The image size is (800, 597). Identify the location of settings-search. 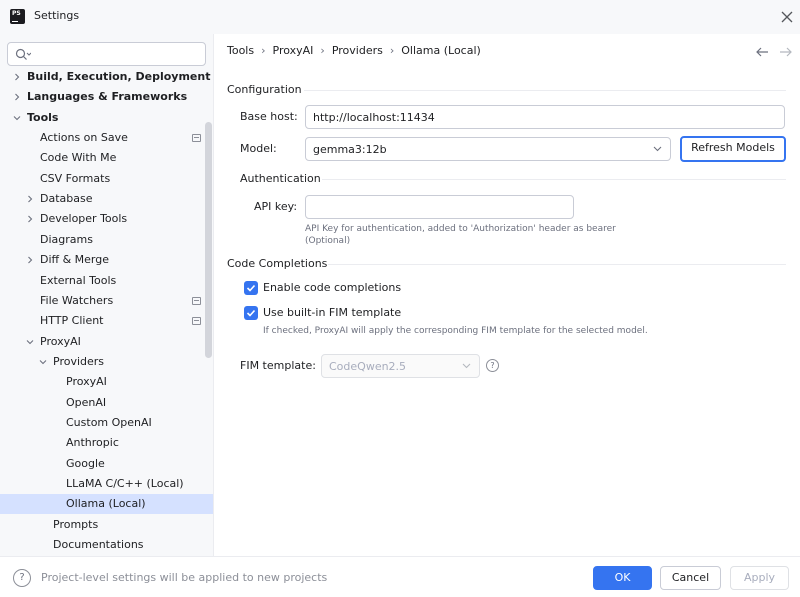
(106, 54).